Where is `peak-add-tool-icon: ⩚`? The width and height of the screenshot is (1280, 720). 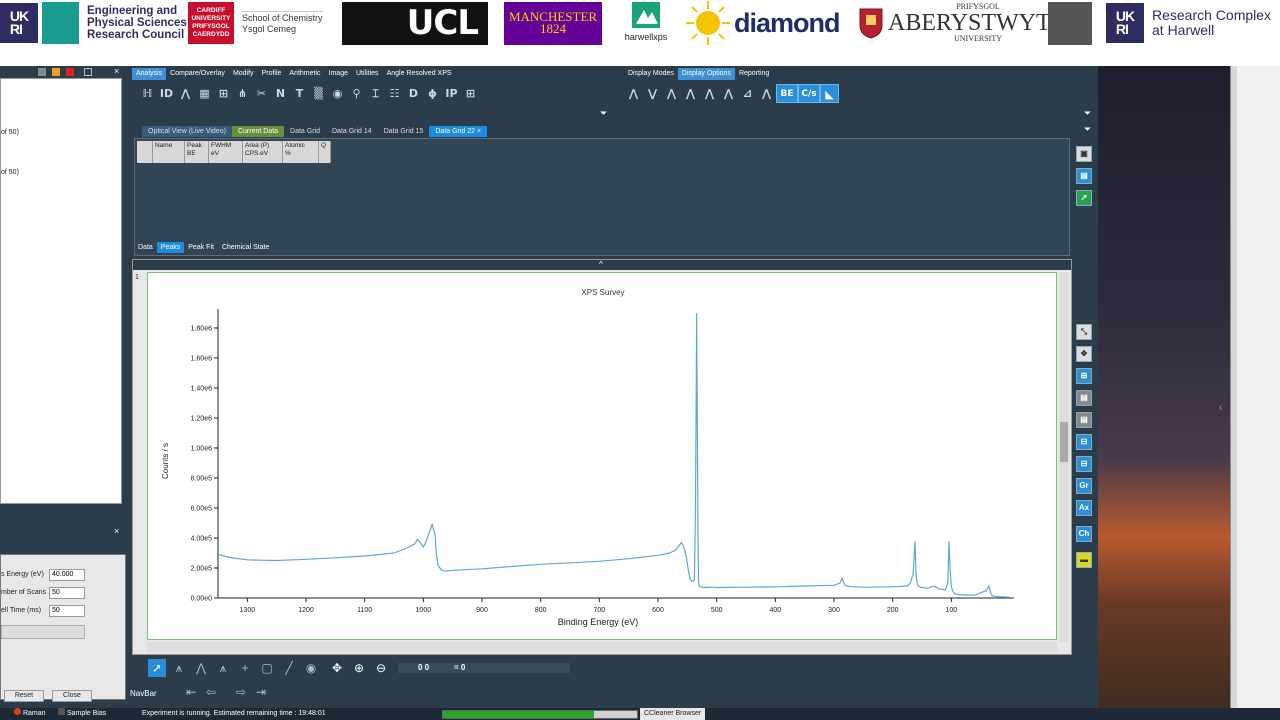
peak-add-tool-icon: ⩚ is located at coordinates (223, 668).